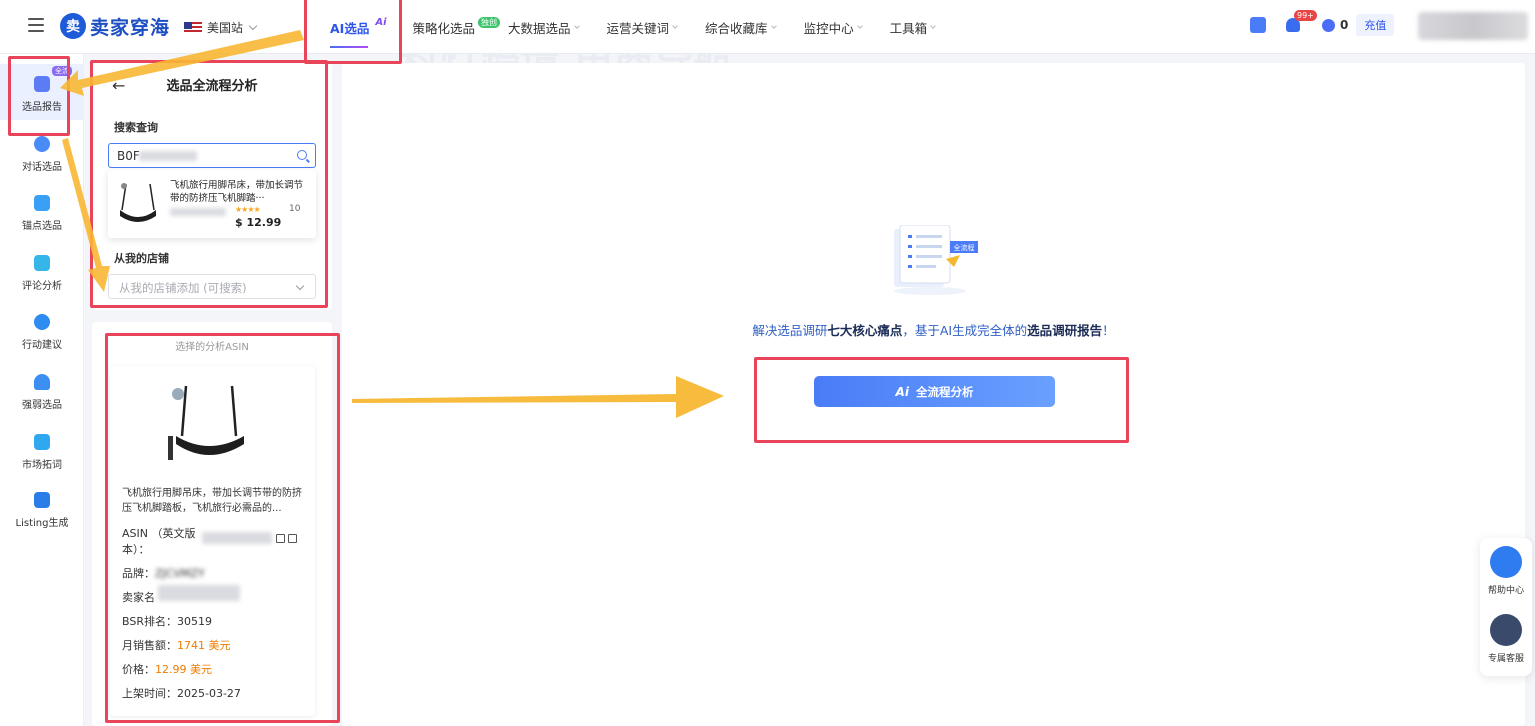 This screenshot has height=726, width=1535. Describe the element at coordinates (130, 27) in the screenshot. I see `logo-text: 卖家穿海` at that location.